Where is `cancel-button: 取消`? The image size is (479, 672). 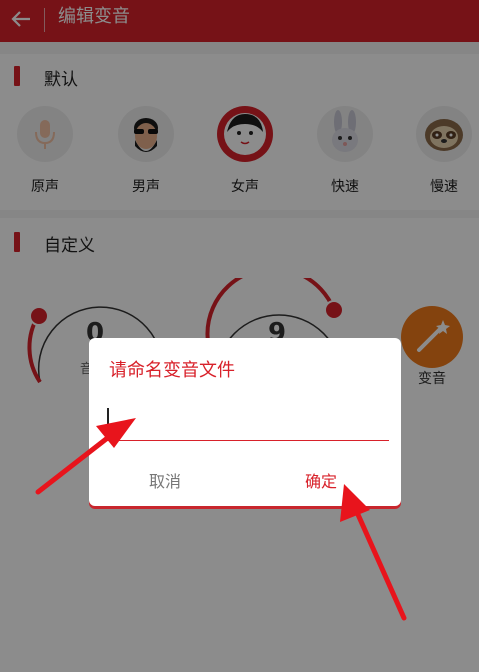 cancel-button: 取消 is located at coordinates (165, 480).